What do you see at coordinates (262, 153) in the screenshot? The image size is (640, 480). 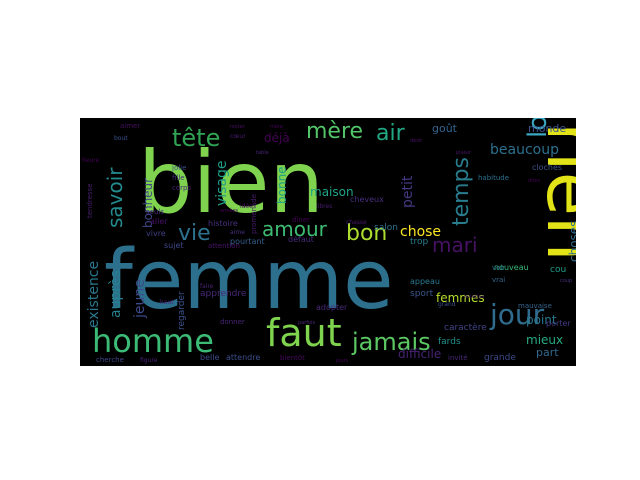 I see `word: table` at bounding box center [262, 153].